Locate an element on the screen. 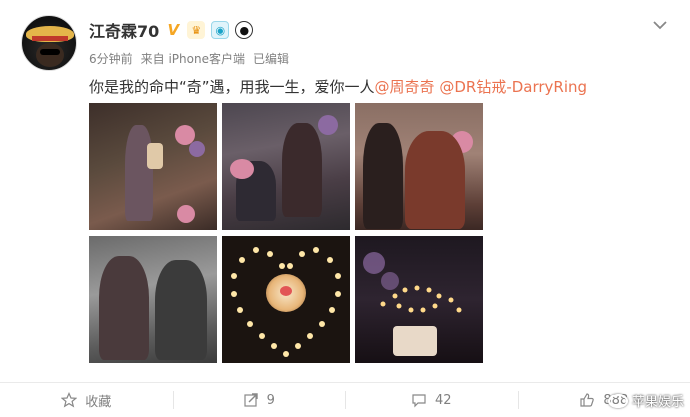  favorite-label: 收藏 is located at coordinates (98, 402).